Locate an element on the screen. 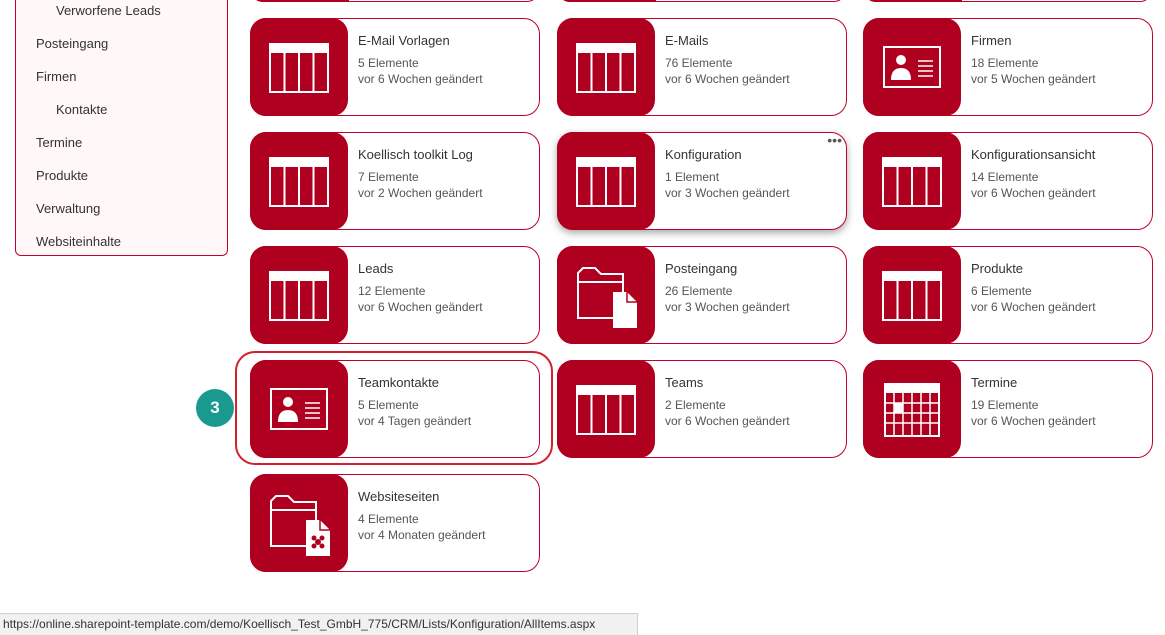  tile-title: Produkte is located at coordinates (997, 268).